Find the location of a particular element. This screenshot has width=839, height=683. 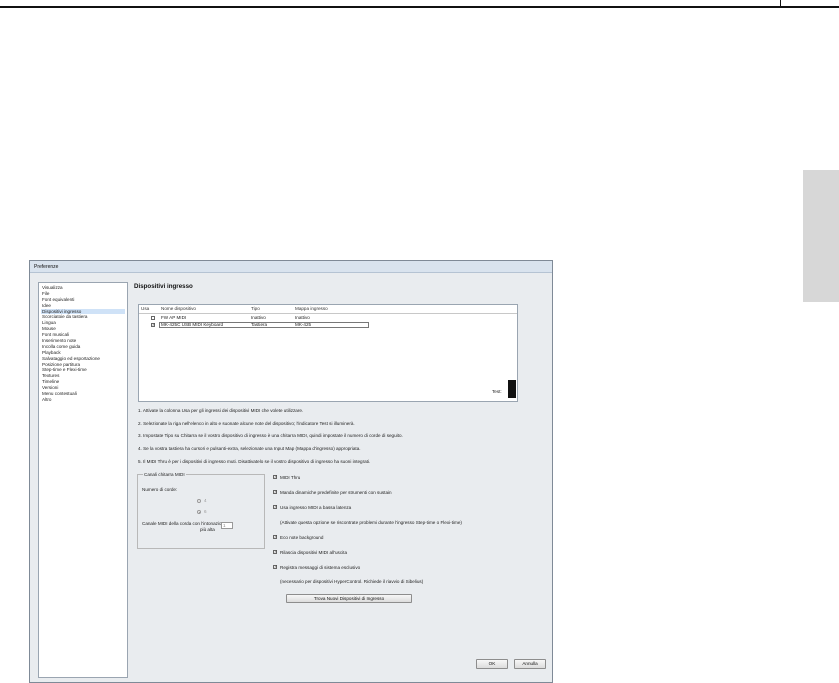

release-devices-label: Rilascia dispositivi MIDI all'uscita is located at coordinates (313, 552).